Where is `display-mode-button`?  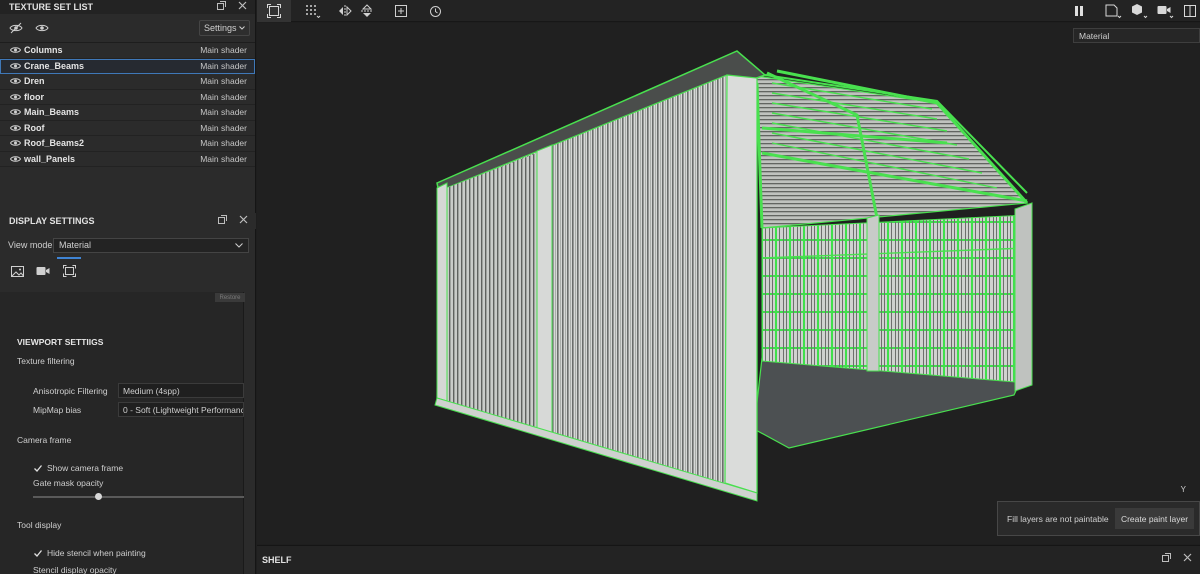 display-mode-button is located at coordinates (1114, 11).